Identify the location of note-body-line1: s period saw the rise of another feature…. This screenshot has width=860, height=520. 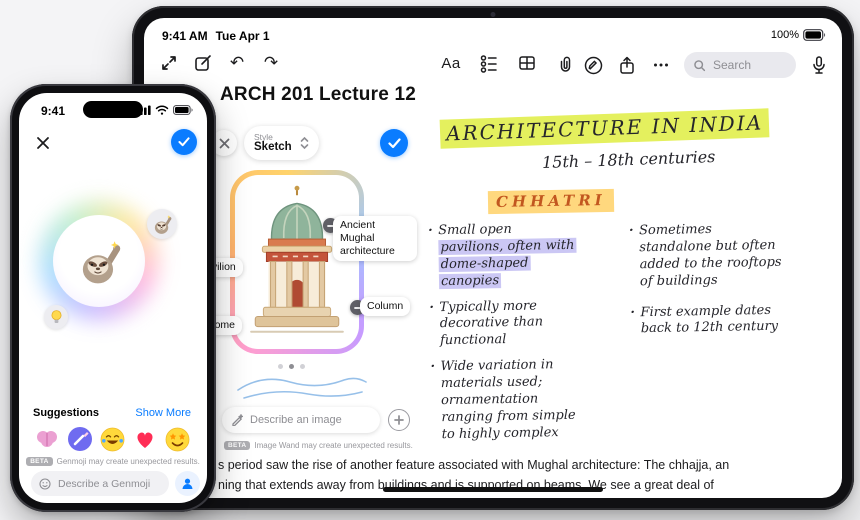
(474, 465).